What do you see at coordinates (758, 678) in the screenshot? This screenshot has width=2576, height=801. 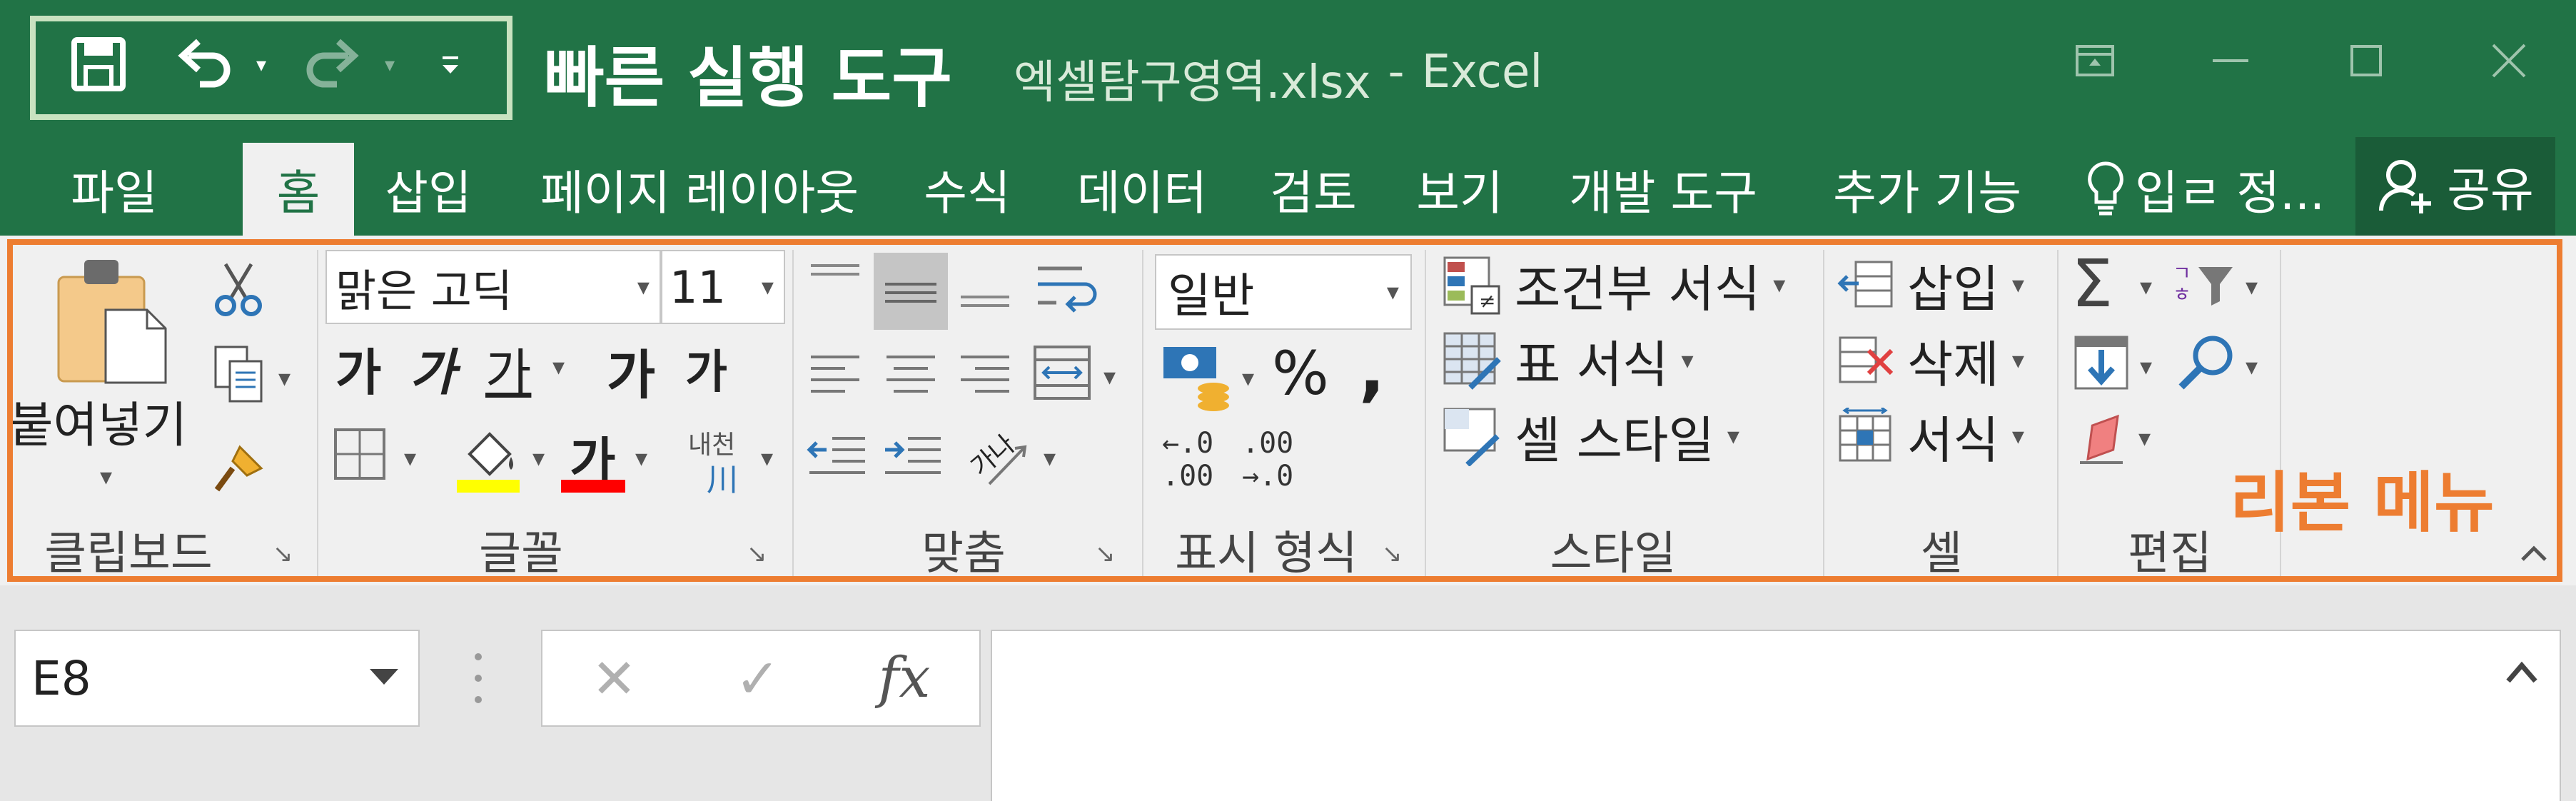 I see `enter-check-icon: ✓` at bounding box center [758, 678].